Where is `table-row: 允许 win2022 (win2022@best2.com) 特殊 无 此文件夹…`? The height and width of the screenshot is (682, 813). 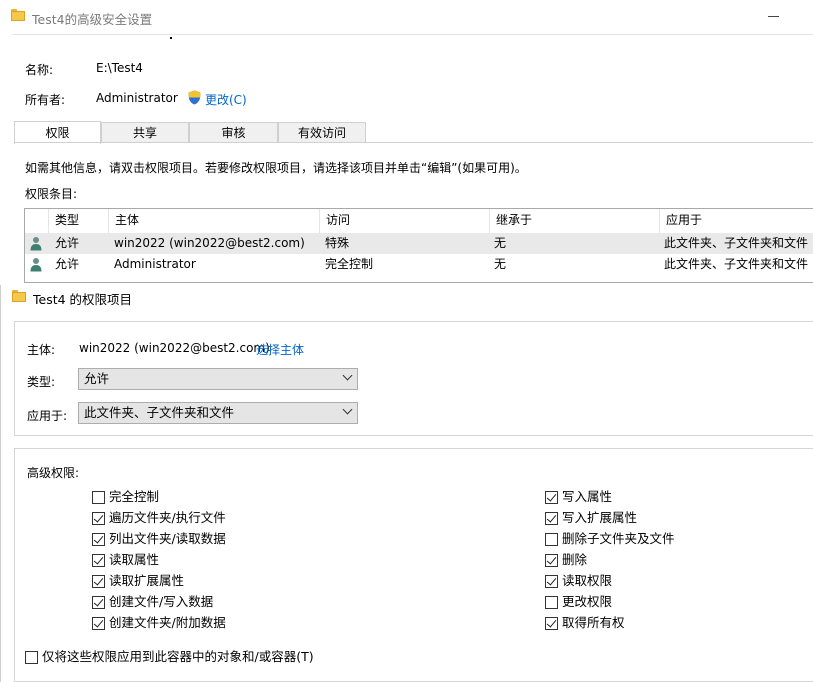 table-row: 允许 win2022 (win2022@best2.com) 特殊 无 此文件夹… is located at coordinates (419, 243).